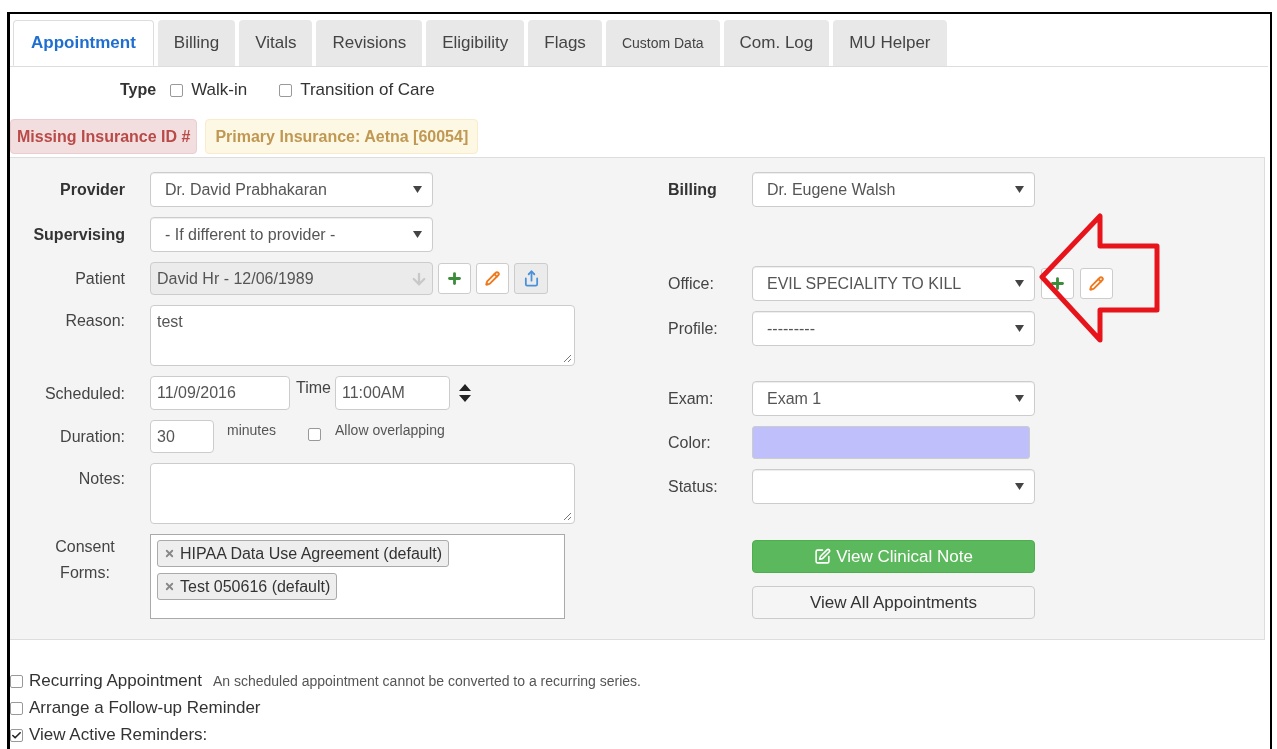  I want to click on text-area: test, so click(362, 335).